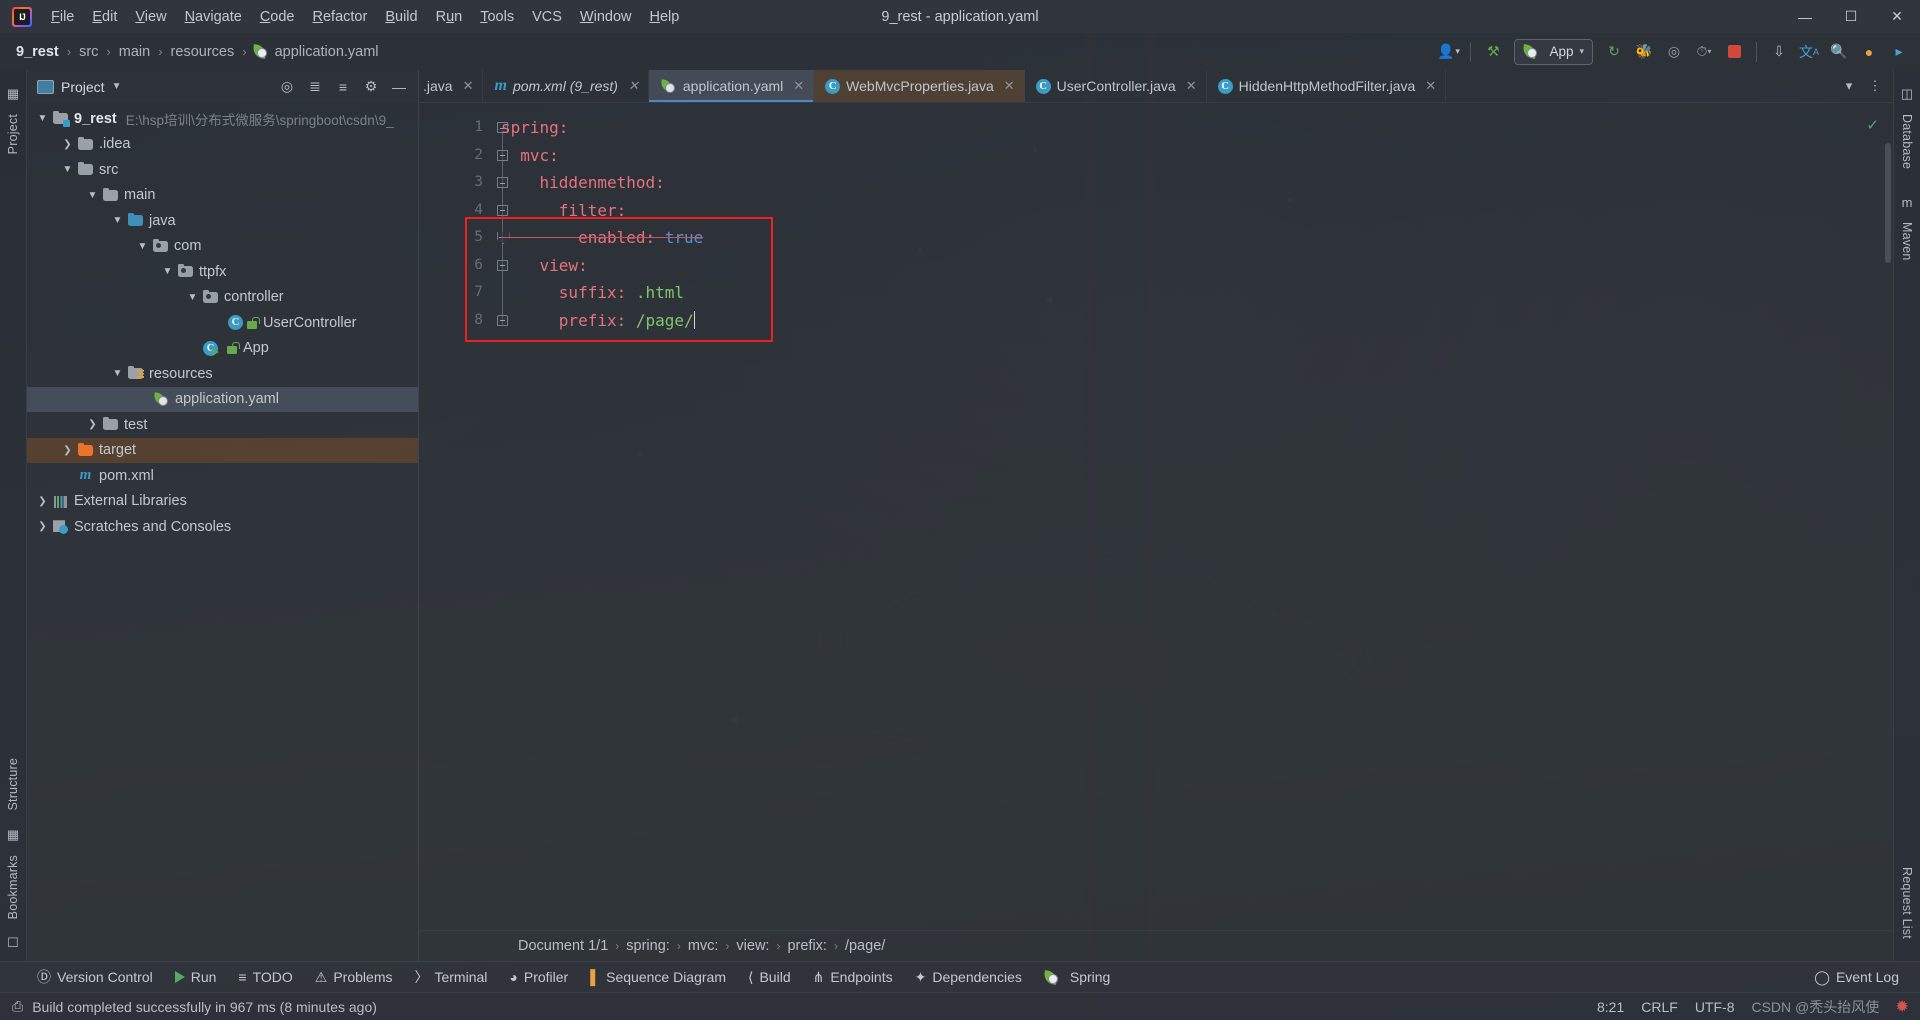 Image resolution: width=1920 pixels, height=1020 pixels. Describe the element at coordinates (222, 196) in the screenshot. I see `tree-node-main: ▼ main` at that location.